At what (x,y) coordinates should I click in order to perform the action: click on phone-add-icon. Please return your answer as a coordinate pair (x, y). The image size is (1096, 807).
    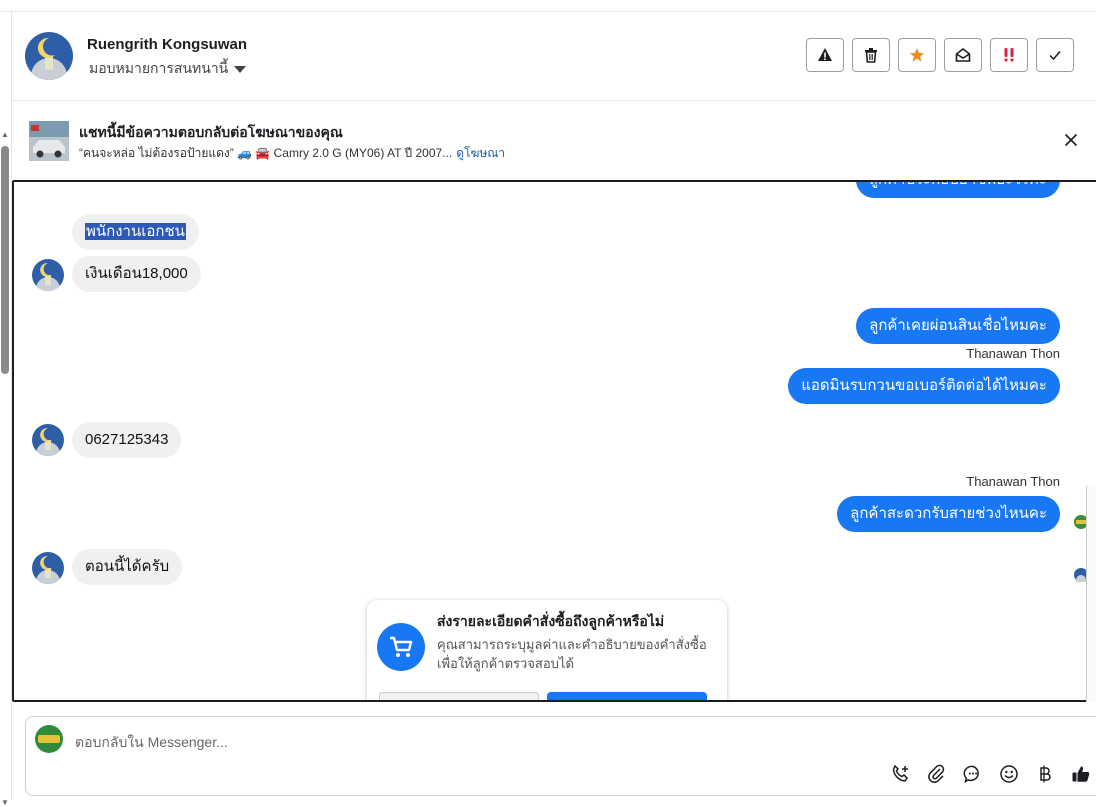
    Looking at the image, I should click on (900, 773).